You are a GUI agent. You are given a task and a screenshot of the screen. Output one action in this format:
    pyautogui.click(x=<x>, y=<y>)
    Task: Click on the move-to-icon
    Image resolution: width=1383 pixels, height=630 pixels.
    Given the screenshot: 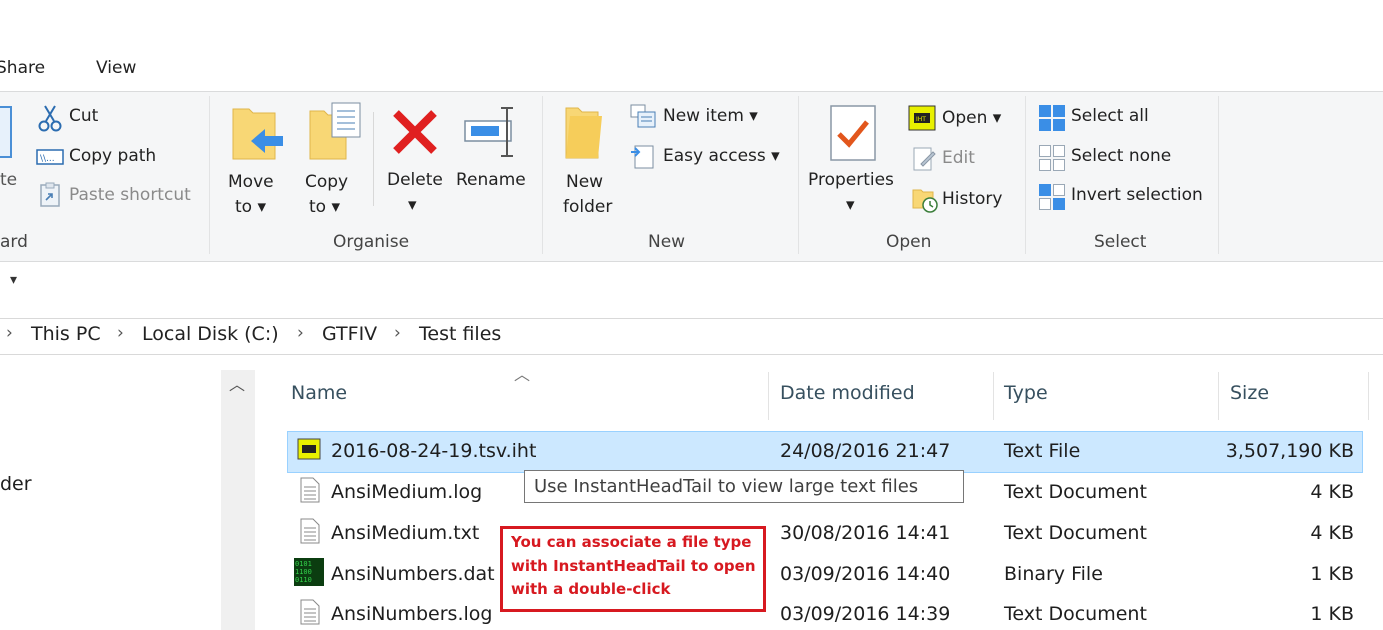 What is the action you would take?
    pyautogui.click(x=257, y=134)
    